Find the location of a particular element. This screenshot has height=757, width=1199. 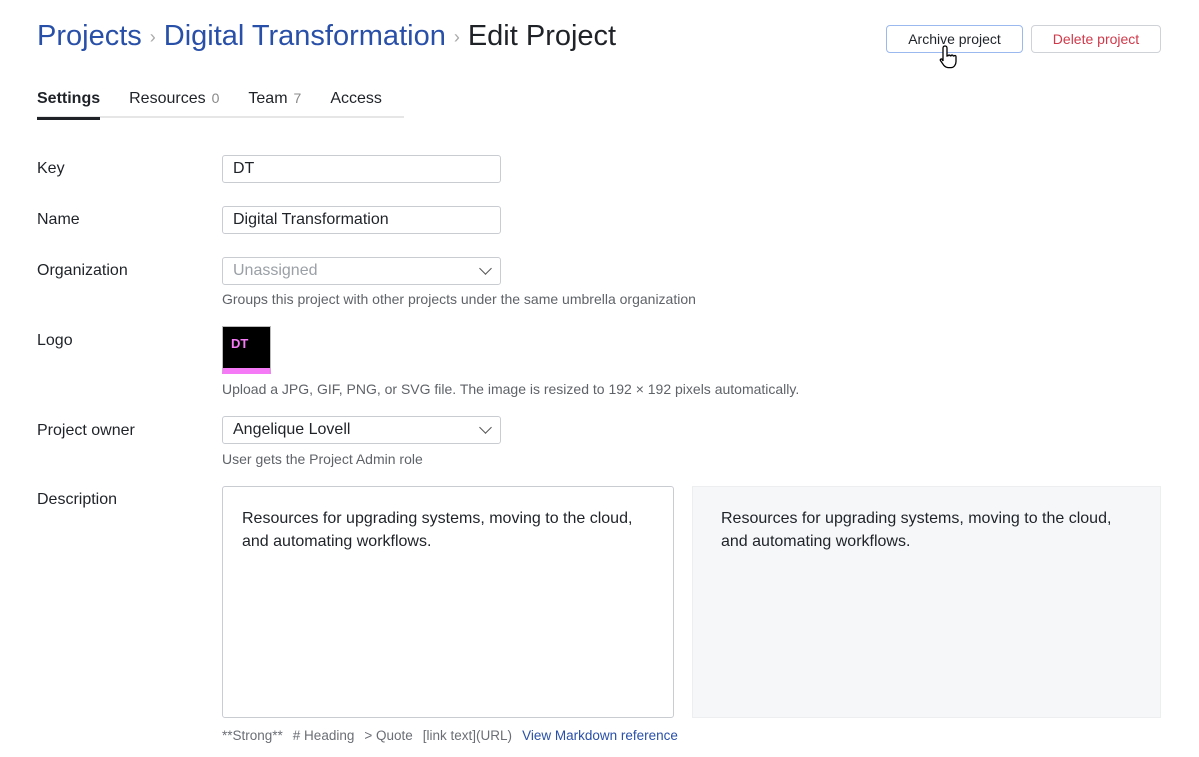

tab-bar: Settings Resources 0 Team 7 Access is located at coordinates (220, 105).